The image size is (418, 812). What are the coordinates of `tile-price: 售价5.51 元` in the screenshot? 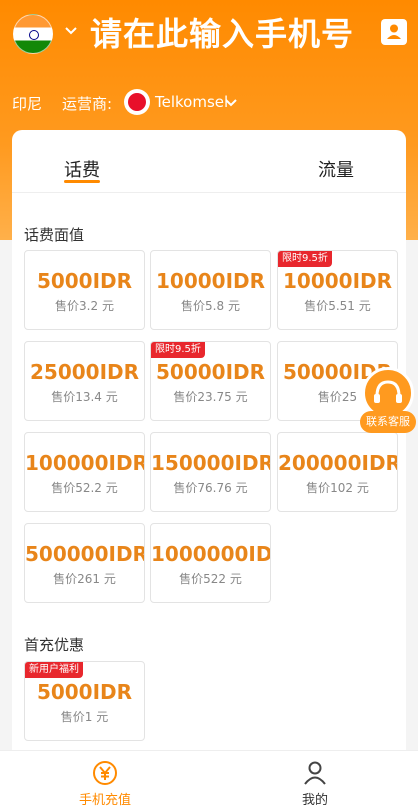 It's located at (337, 306).